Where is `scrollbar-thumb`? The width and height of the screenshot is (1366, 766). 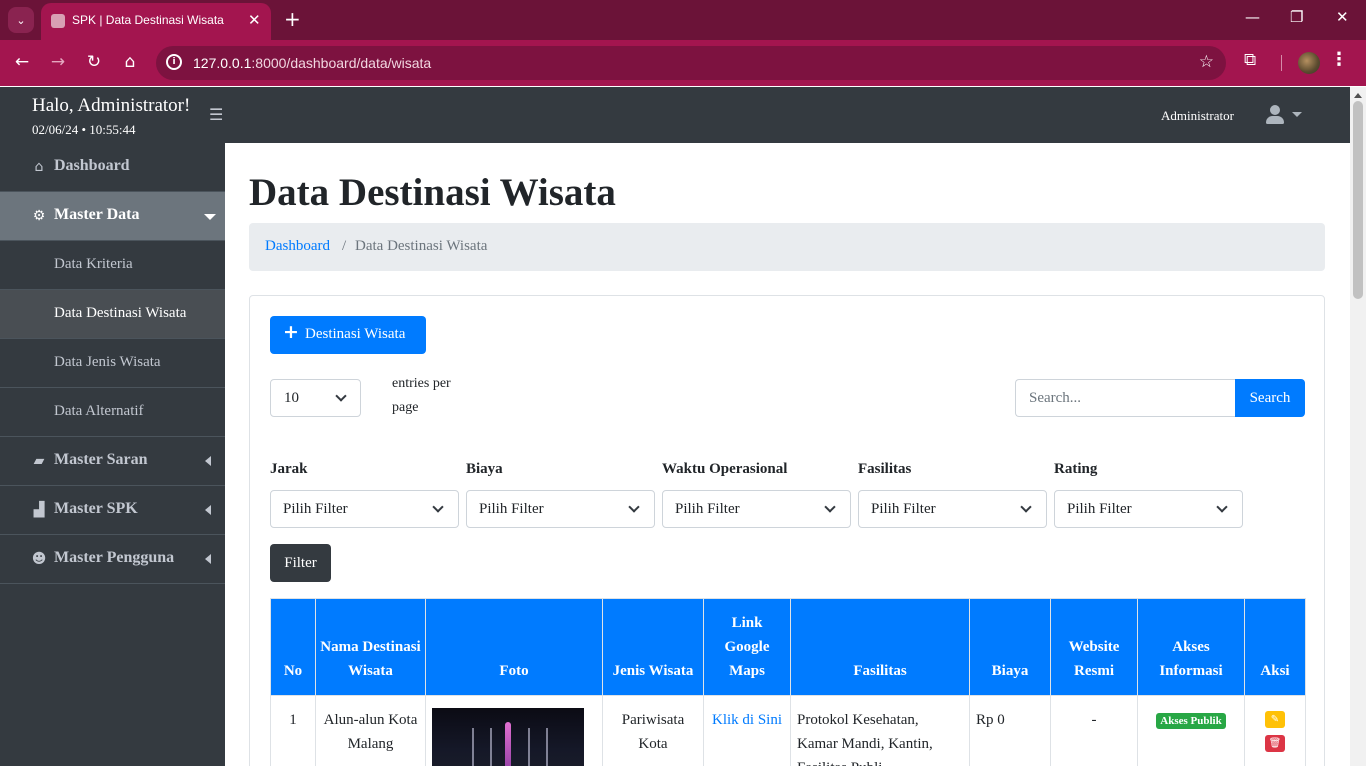 scrollbar-thumb is located at coordinates (1358, 200).